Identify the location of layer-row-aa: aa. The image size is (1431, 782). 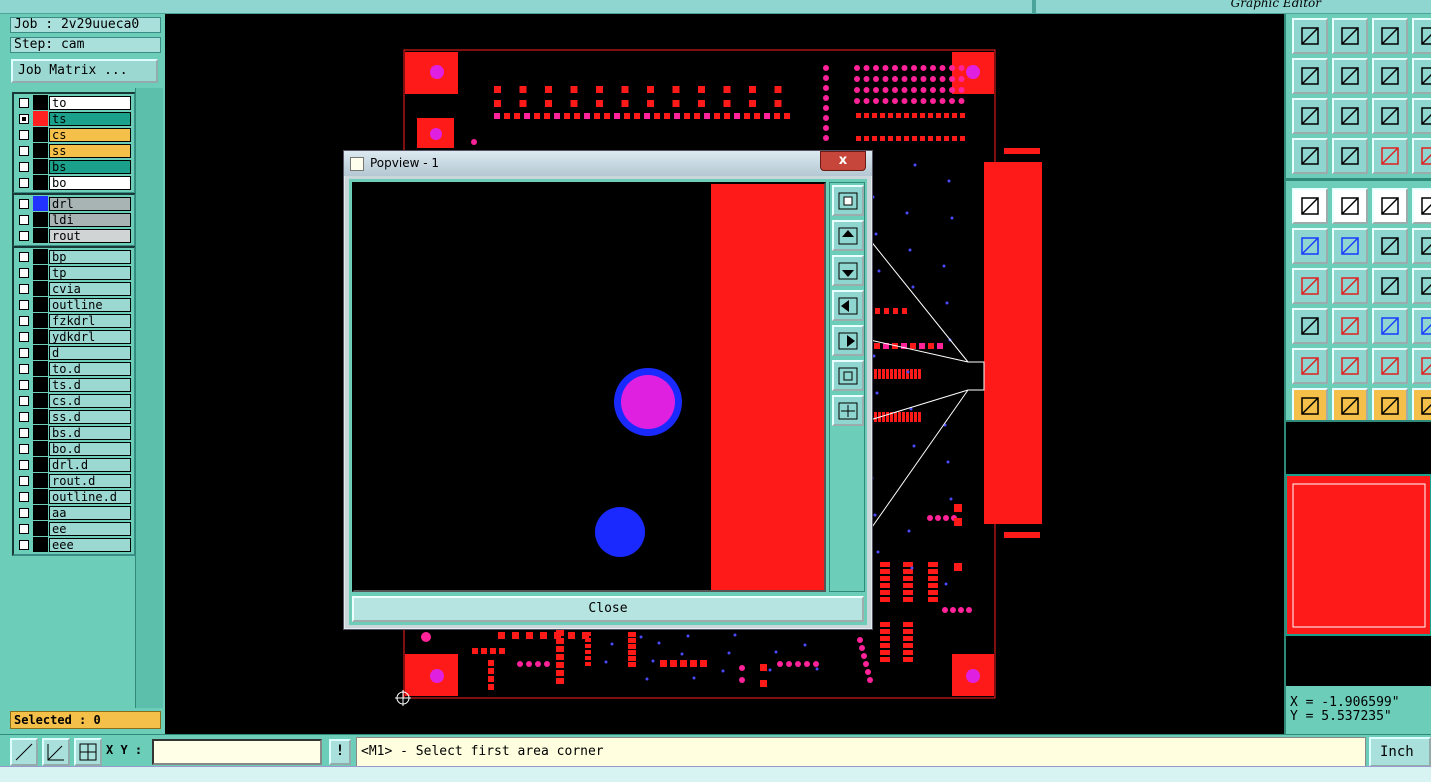
(74, 513).